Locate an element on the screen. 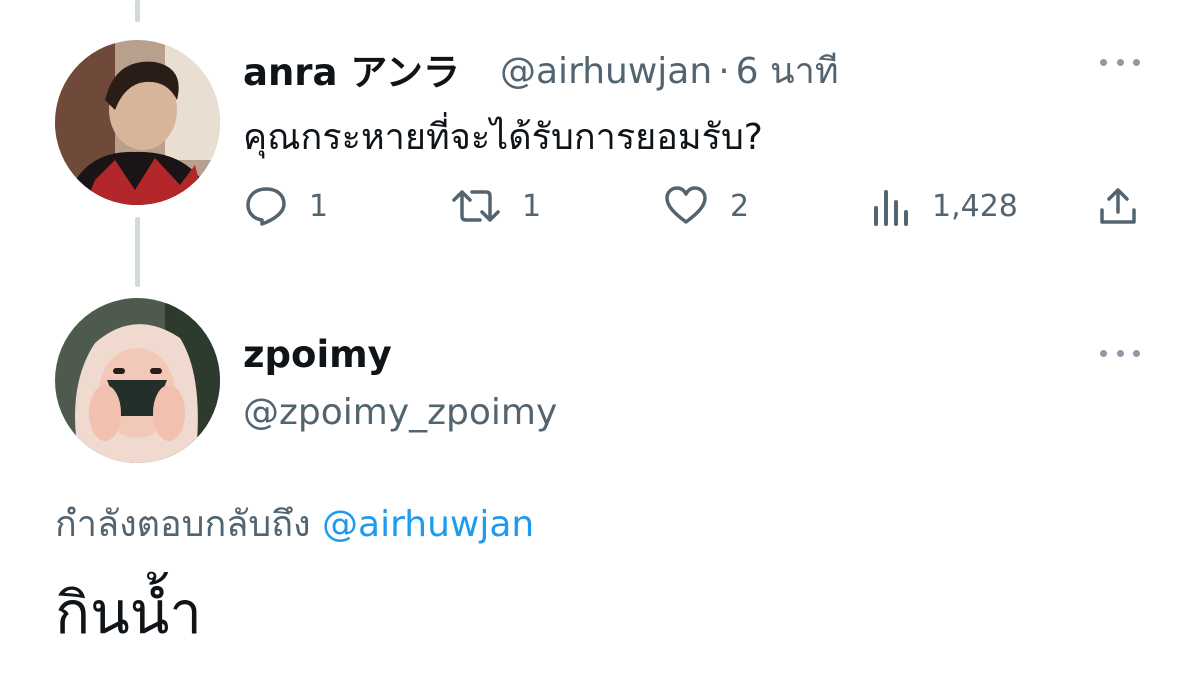 This screenshot has width=1200, height=681. like-button: 2 is located at coordinates (706, 206).